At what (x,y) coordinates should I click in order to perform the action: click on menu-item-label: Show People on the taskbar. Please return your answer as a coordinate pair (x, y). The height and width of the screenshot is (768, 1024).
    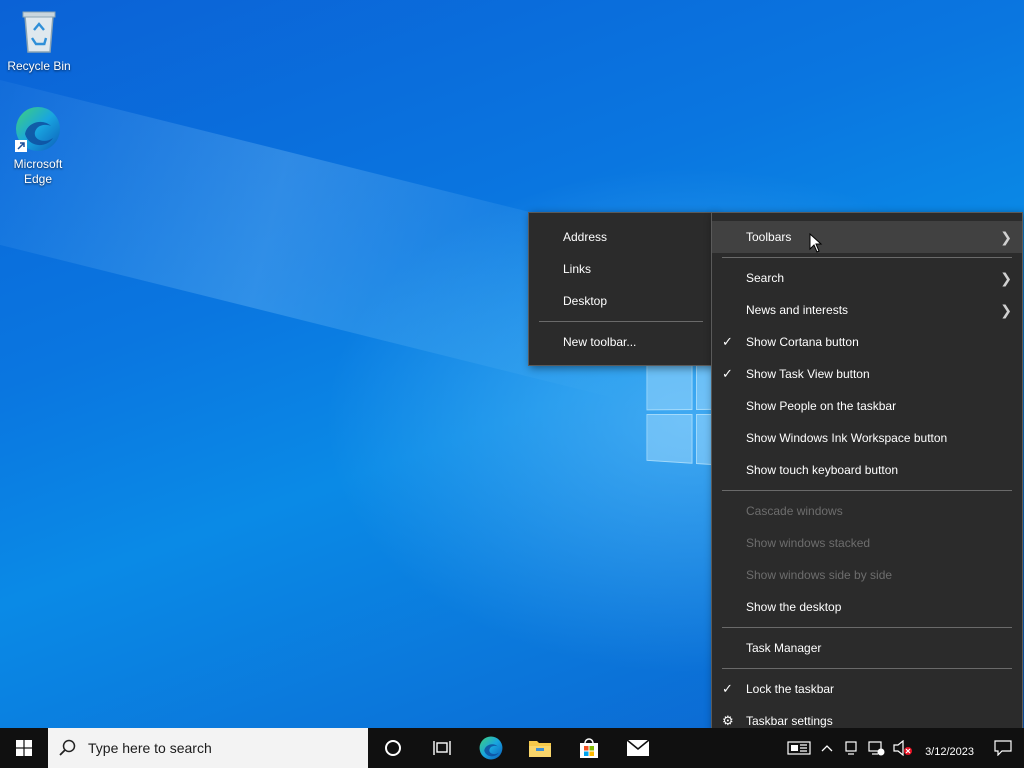
    Looking at the image, I should click on (821, 406).